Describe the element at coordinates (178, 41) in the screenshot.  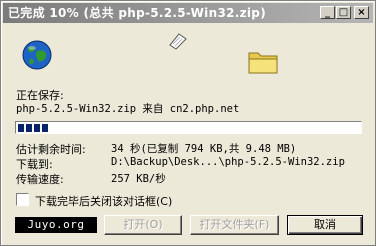
I see `flying-document-icon` at that location.